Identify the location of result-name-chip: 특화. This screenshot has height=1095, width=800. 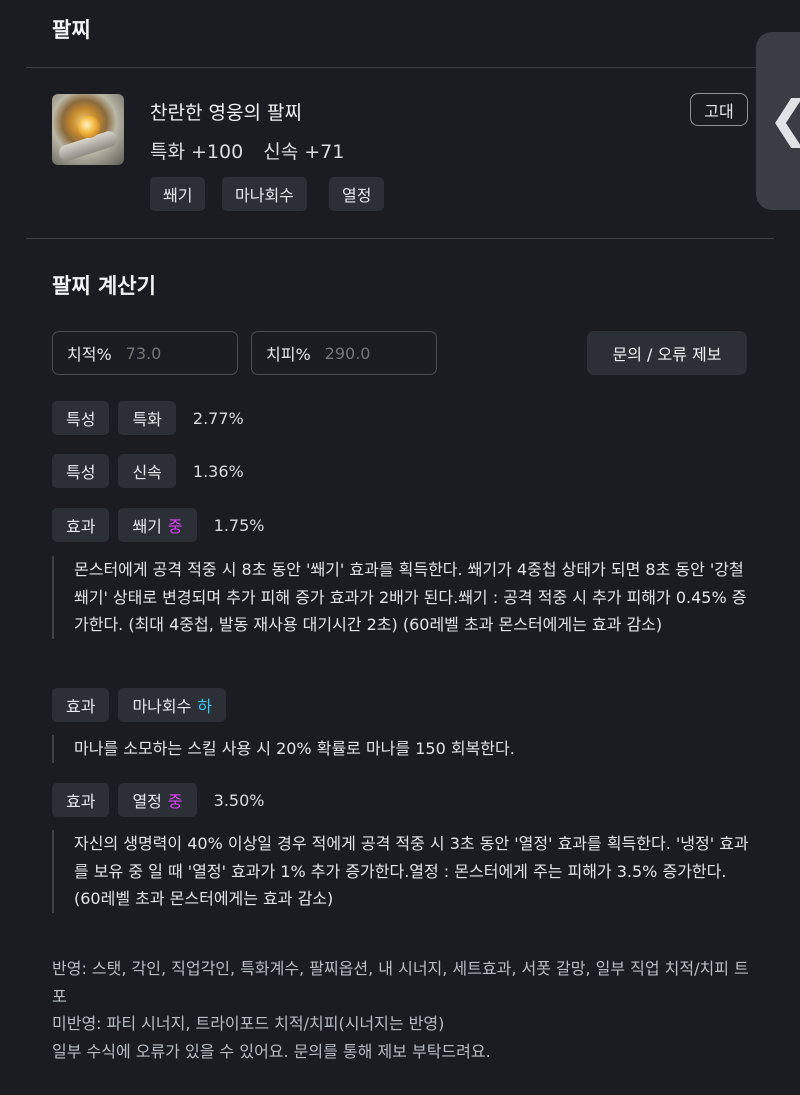
(147, 418).